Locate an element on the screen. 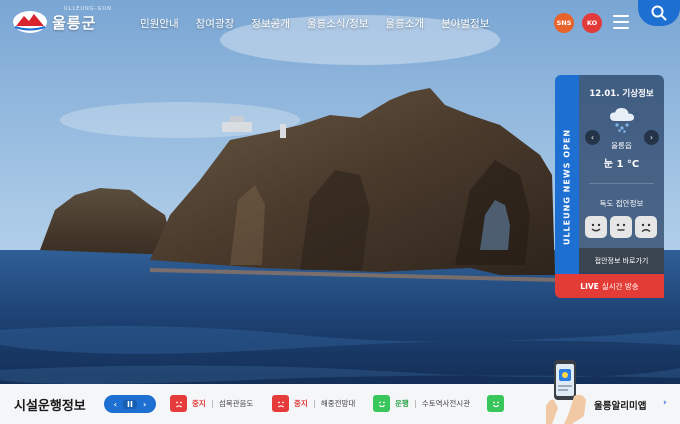 The image size is (680, 424). slider-controls: ‹ II › is located at coordinates (130, 404).